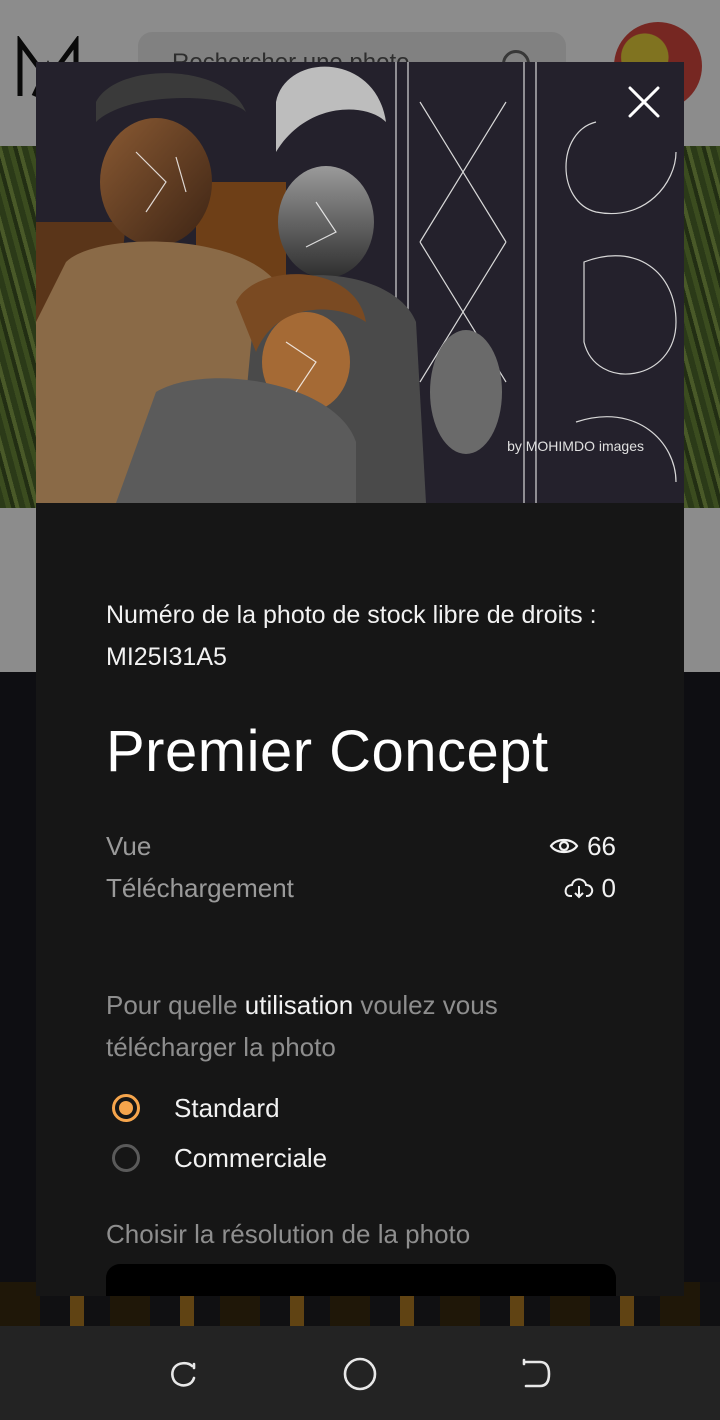 The height and width of the screenshot is (1420, 720). I want to click on photo-title: Premier Concept, so click(327, 751).